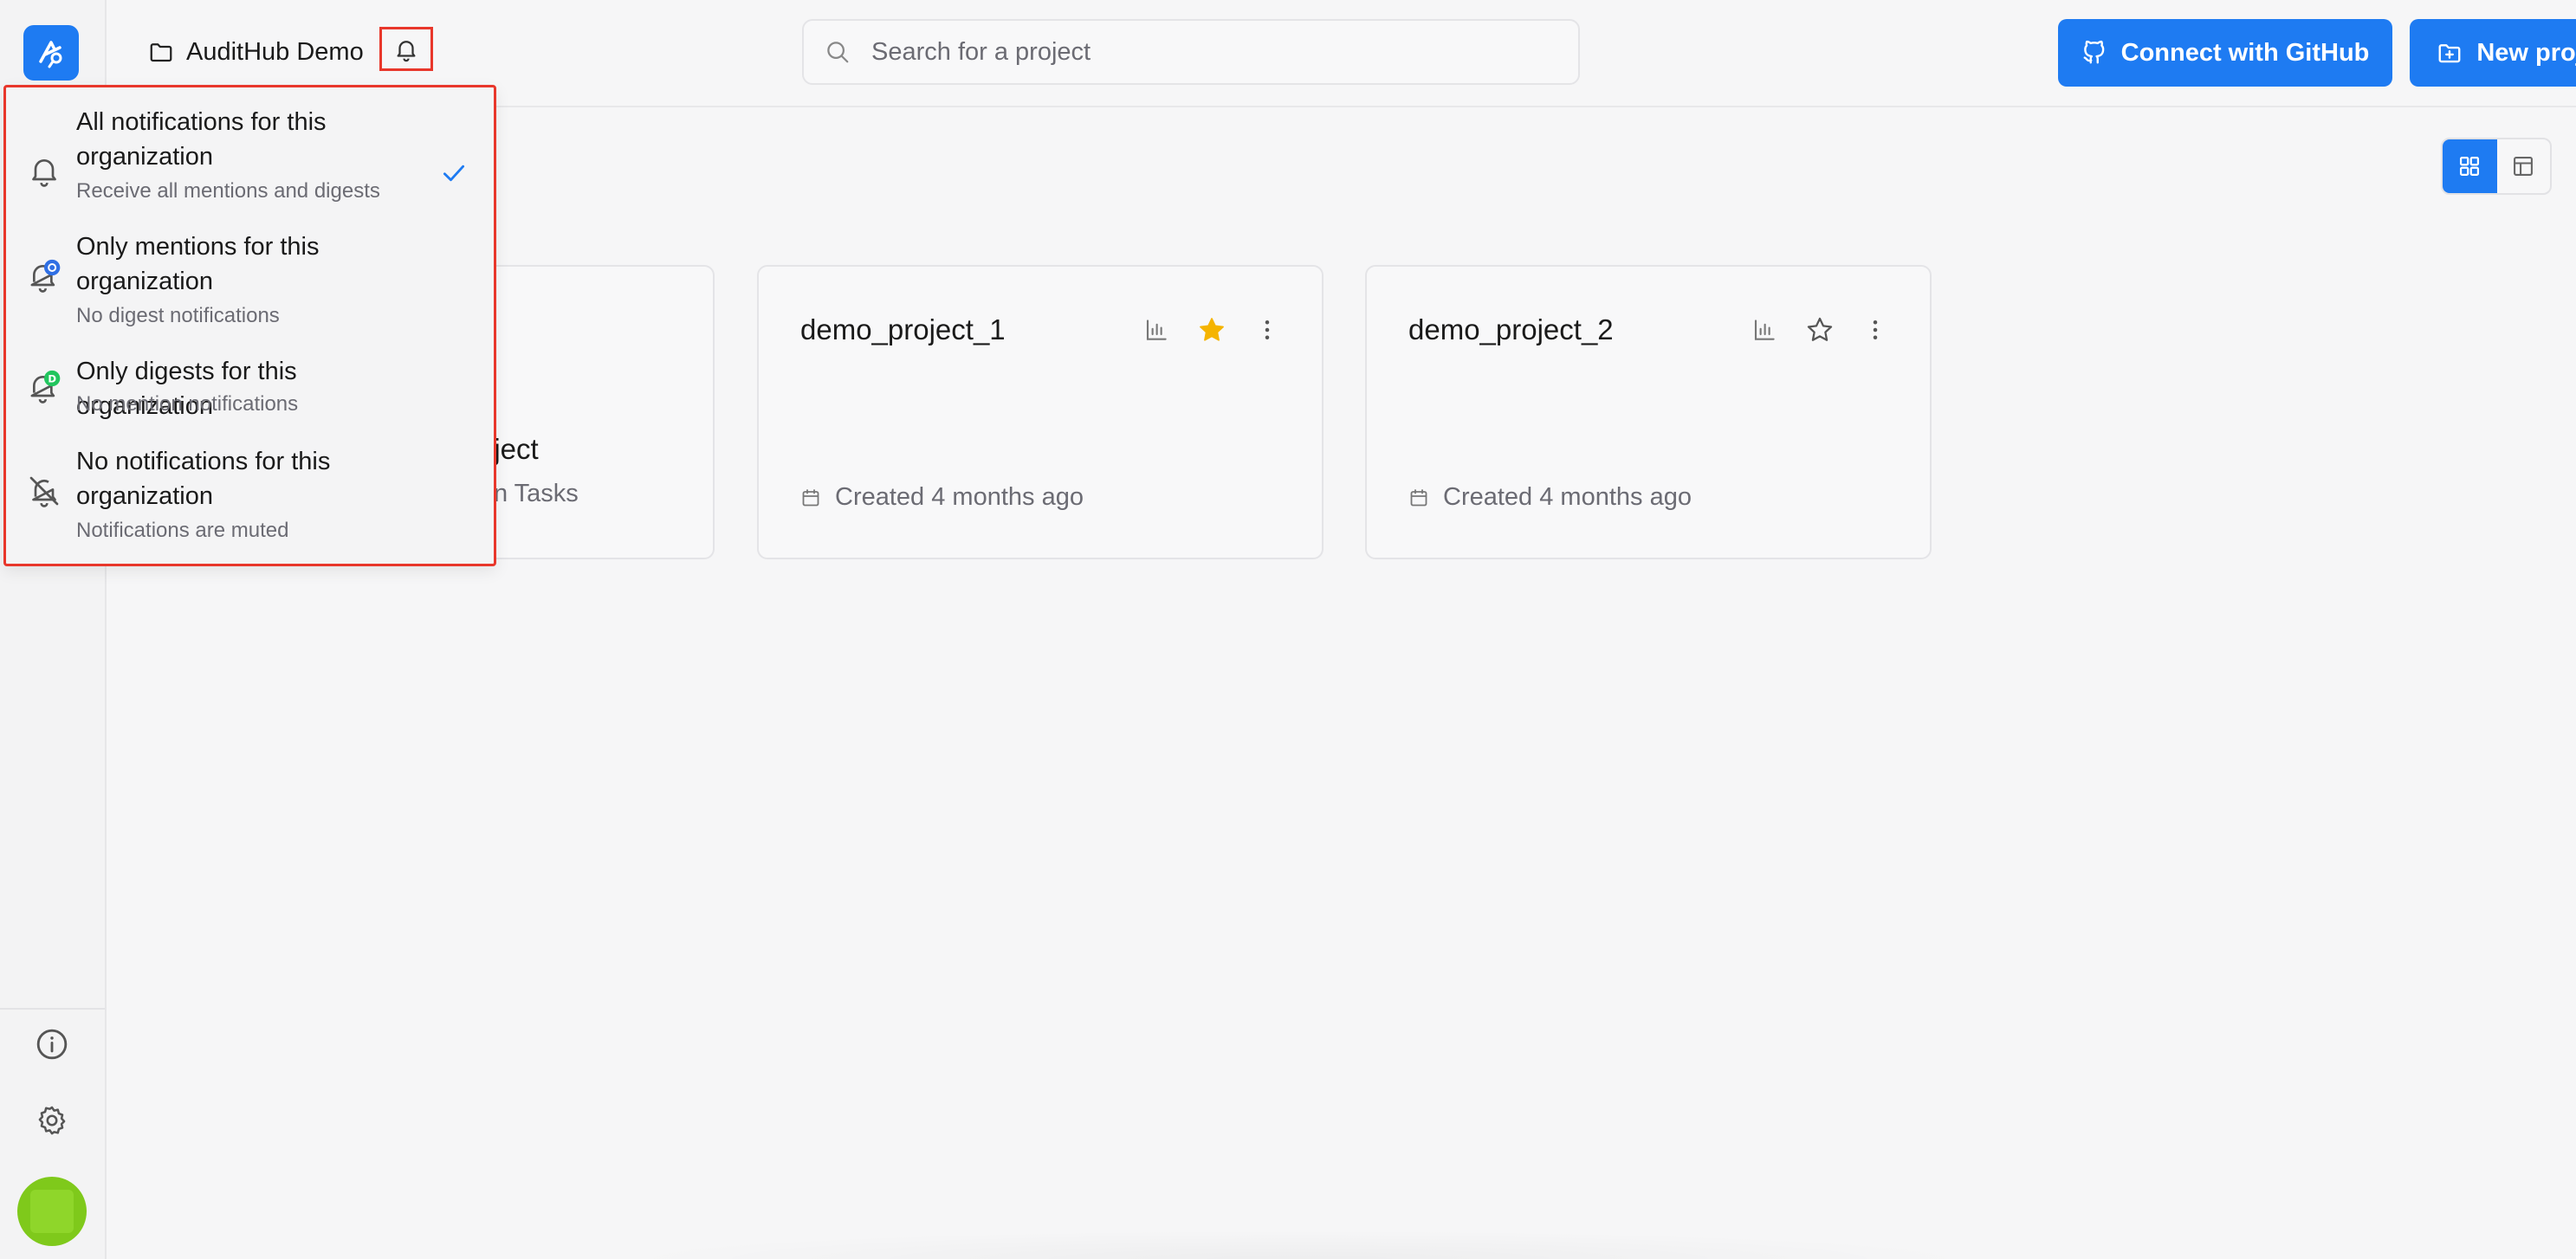 The height and width of the screenshot is (1259, 2576). Describe the element at coordinates (2449, 53) in the screenshot. I see `folder-plus-icon` at that location.